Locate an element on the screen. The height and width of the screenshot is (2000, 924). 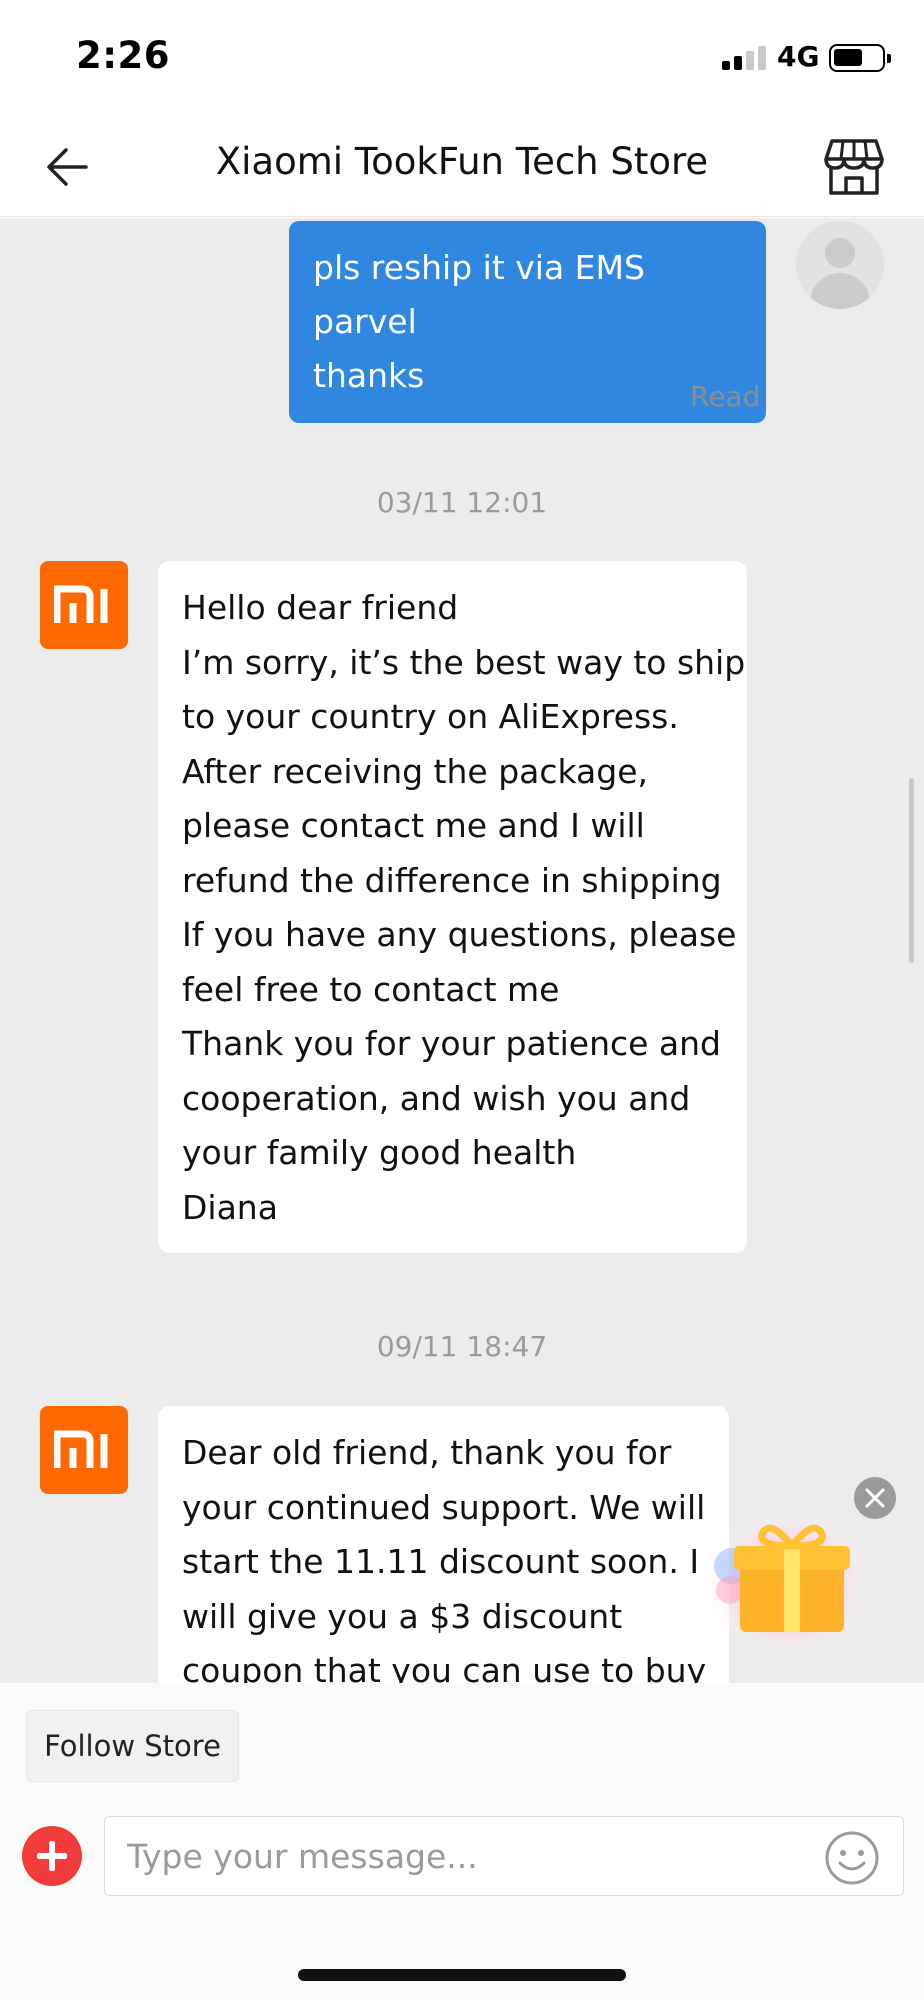
scrollbar is located at coordinates (911, 870).